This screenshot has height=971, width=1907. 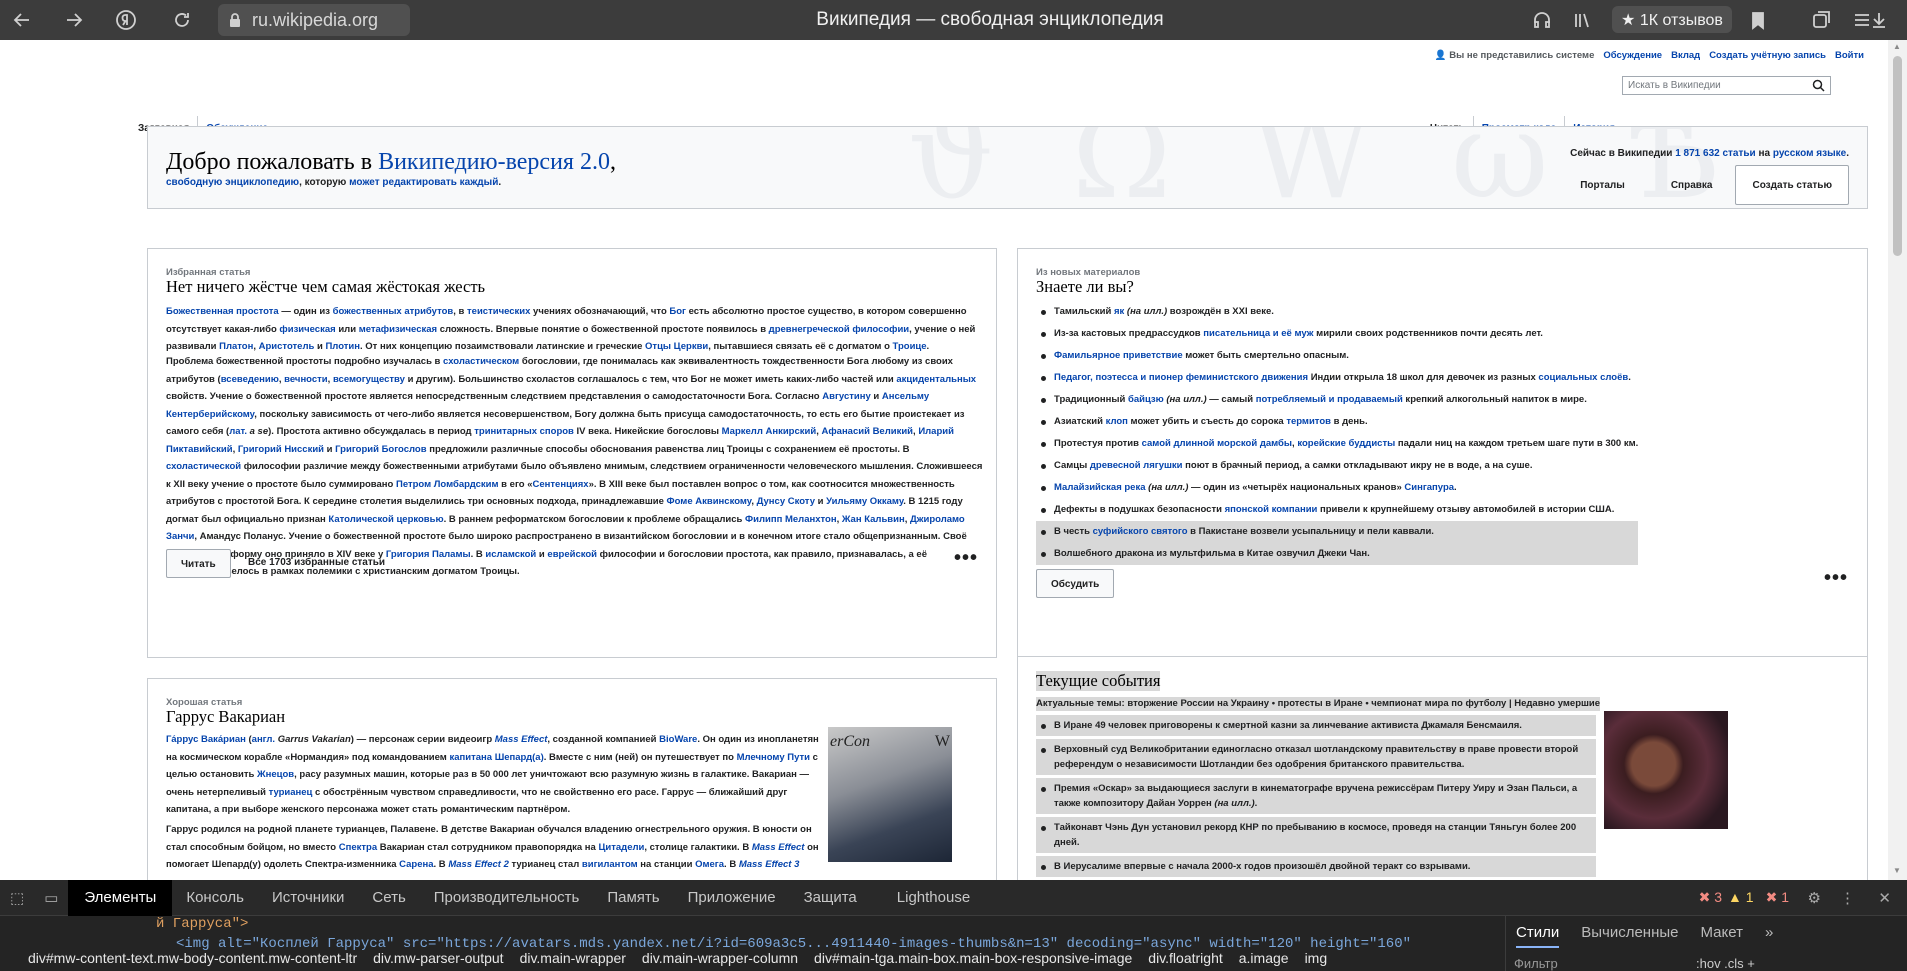 I want to click on tab-styles: Стили, so click(x=1538, y=936).